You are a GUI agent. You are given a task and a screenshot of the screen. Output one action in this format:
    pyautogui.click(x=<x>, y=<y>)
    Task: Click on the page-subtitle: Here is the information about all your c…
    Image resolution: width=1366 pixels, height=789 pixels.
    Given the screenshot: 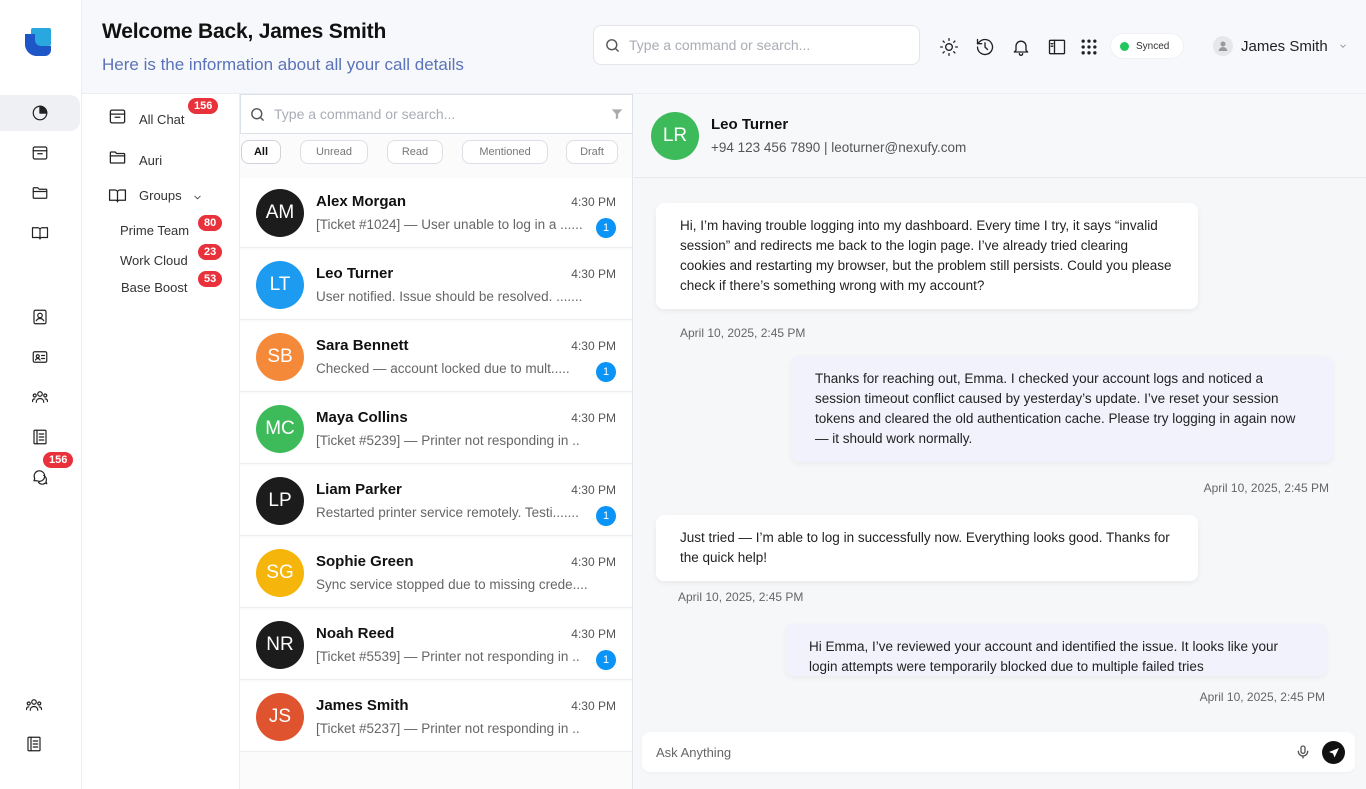 What is the action you would take?
    pyautogui.click(x=283, y=64)
    